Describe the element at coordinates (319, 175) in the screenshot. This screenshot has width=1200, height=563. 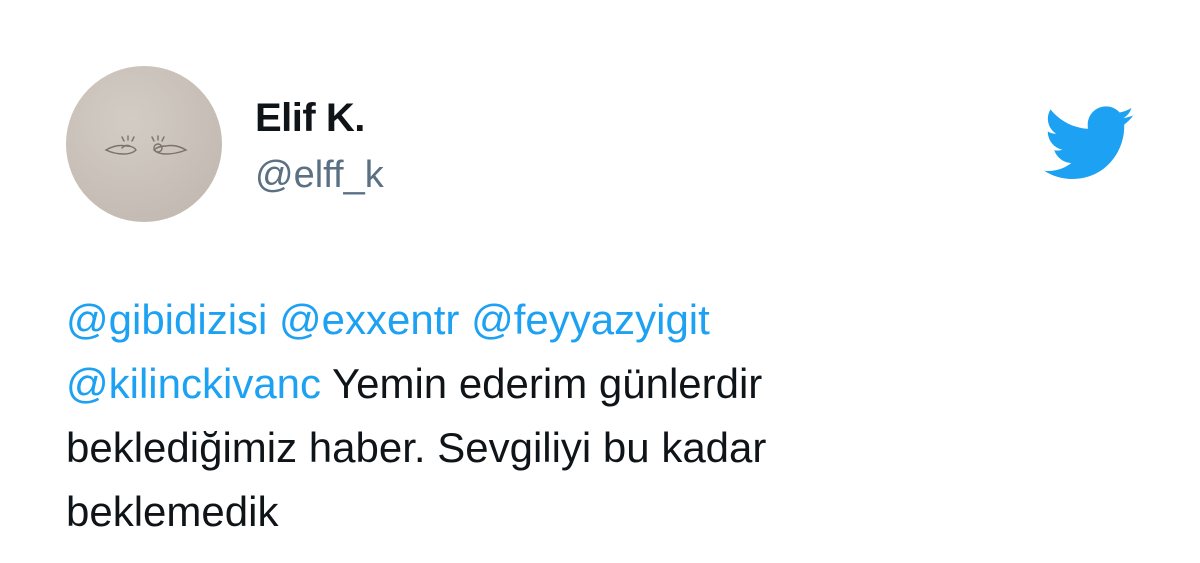
I see `user-handle: @elff_k` at that location.